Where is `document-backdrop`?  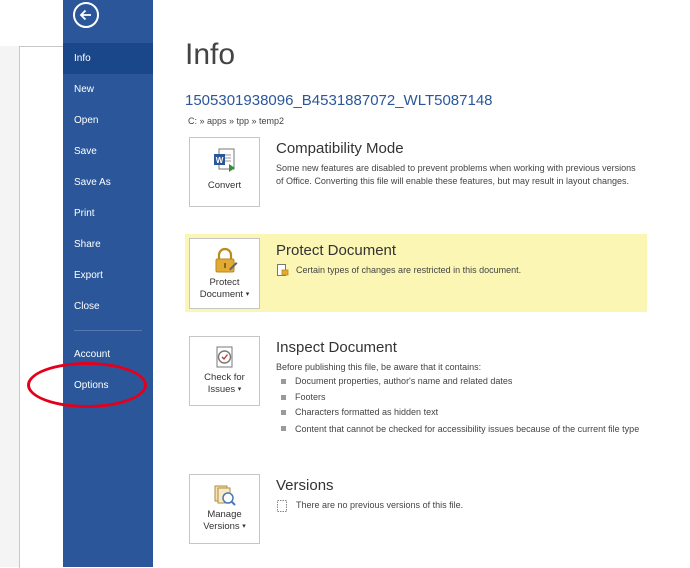 document-backdrop is located at coordinates (9, 306).